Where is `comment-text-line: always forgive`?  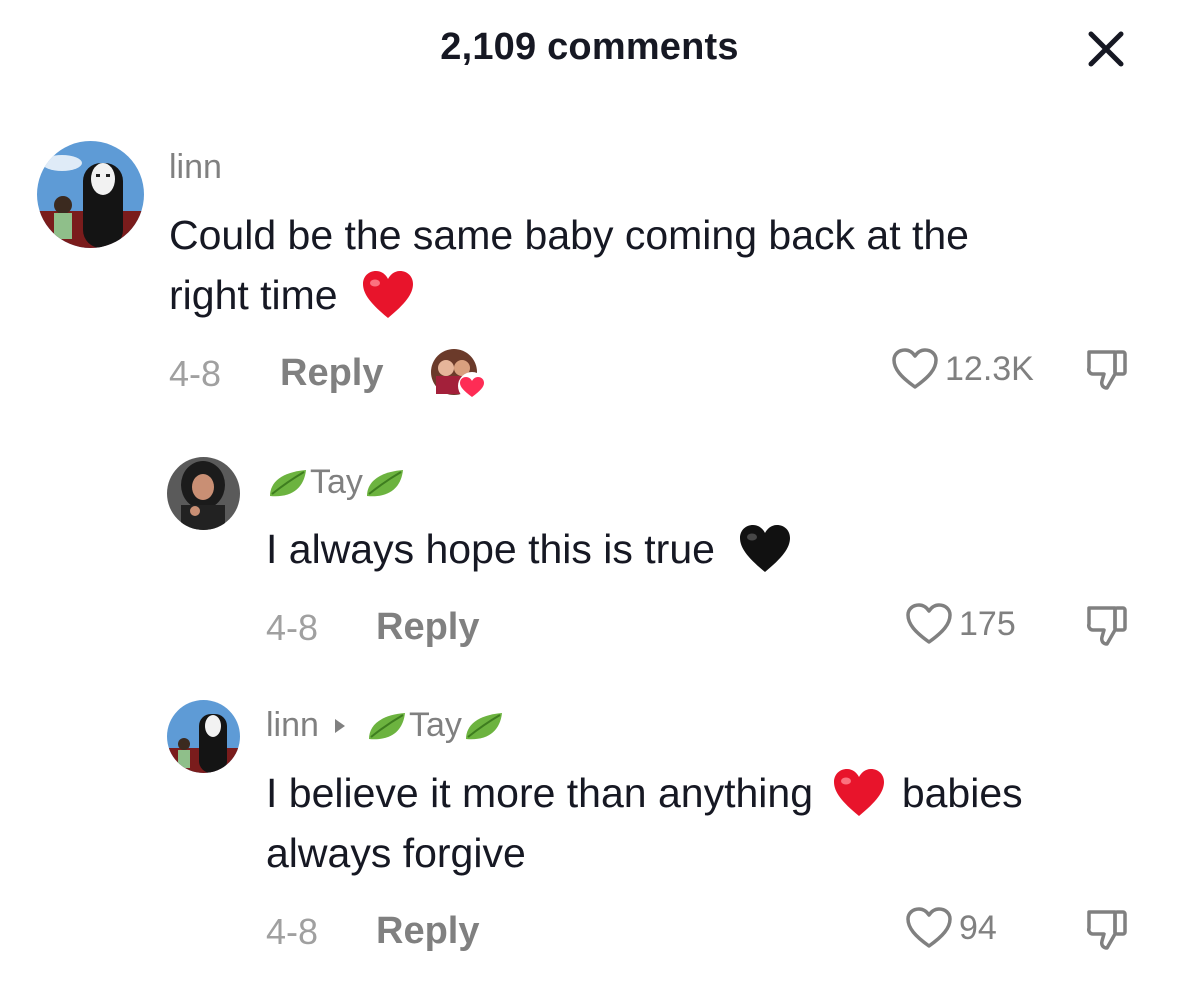
comment-text-line: always forgive is located at coordinates (396, 853).